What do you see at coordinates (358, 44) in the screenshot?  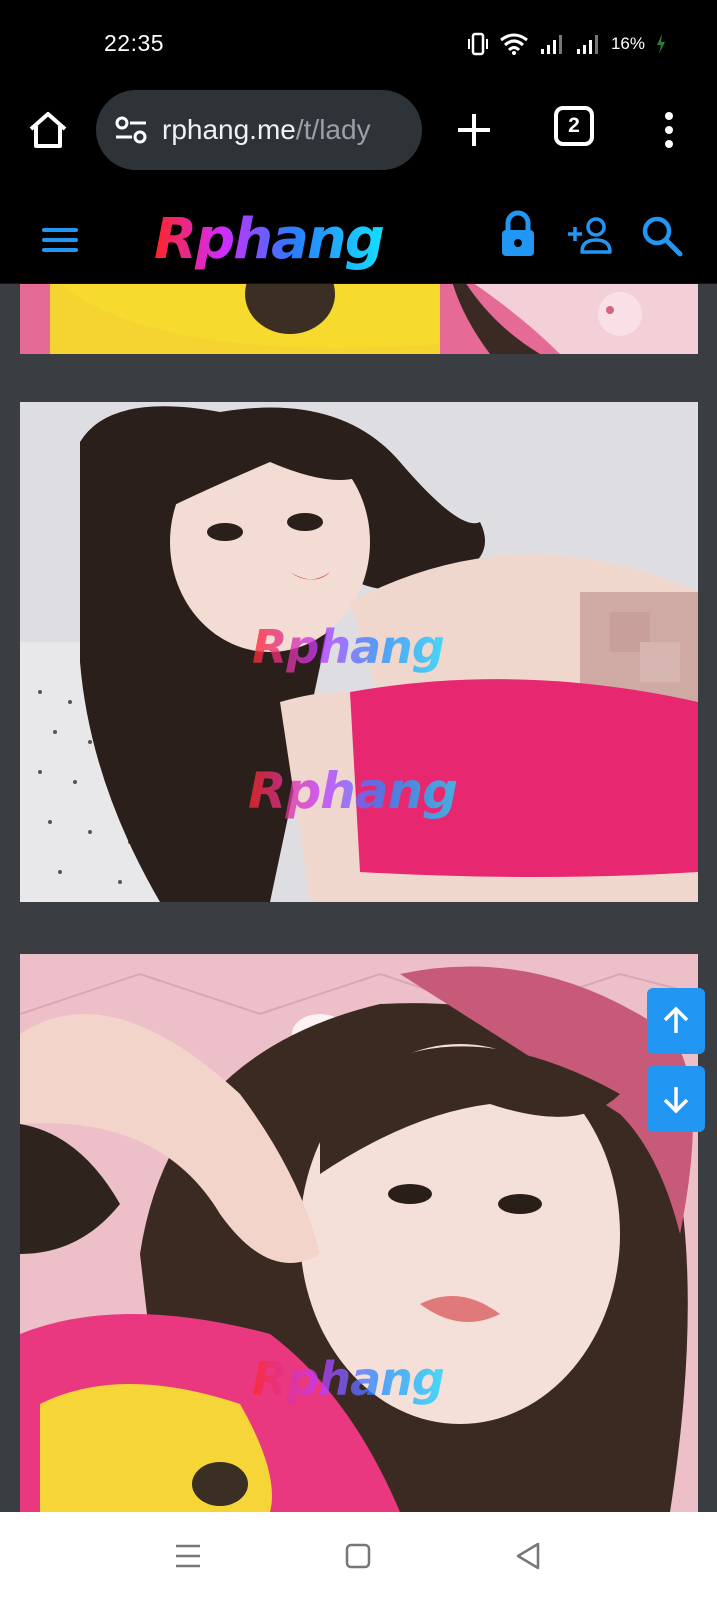 I see `status-bar: 22:35 16%` at bounding box center [358, 44].